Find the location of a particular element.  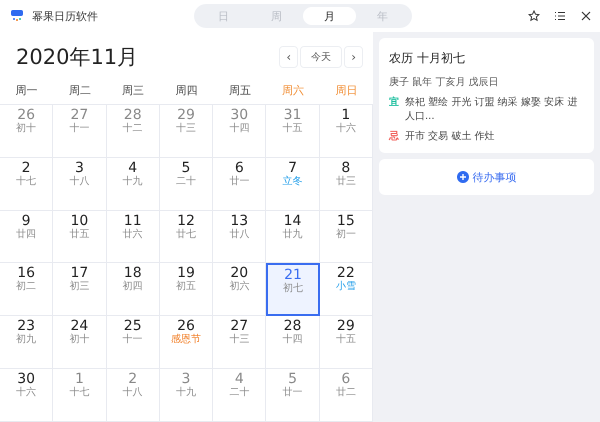

day-number: 28 is located at coordinates (133, 115).